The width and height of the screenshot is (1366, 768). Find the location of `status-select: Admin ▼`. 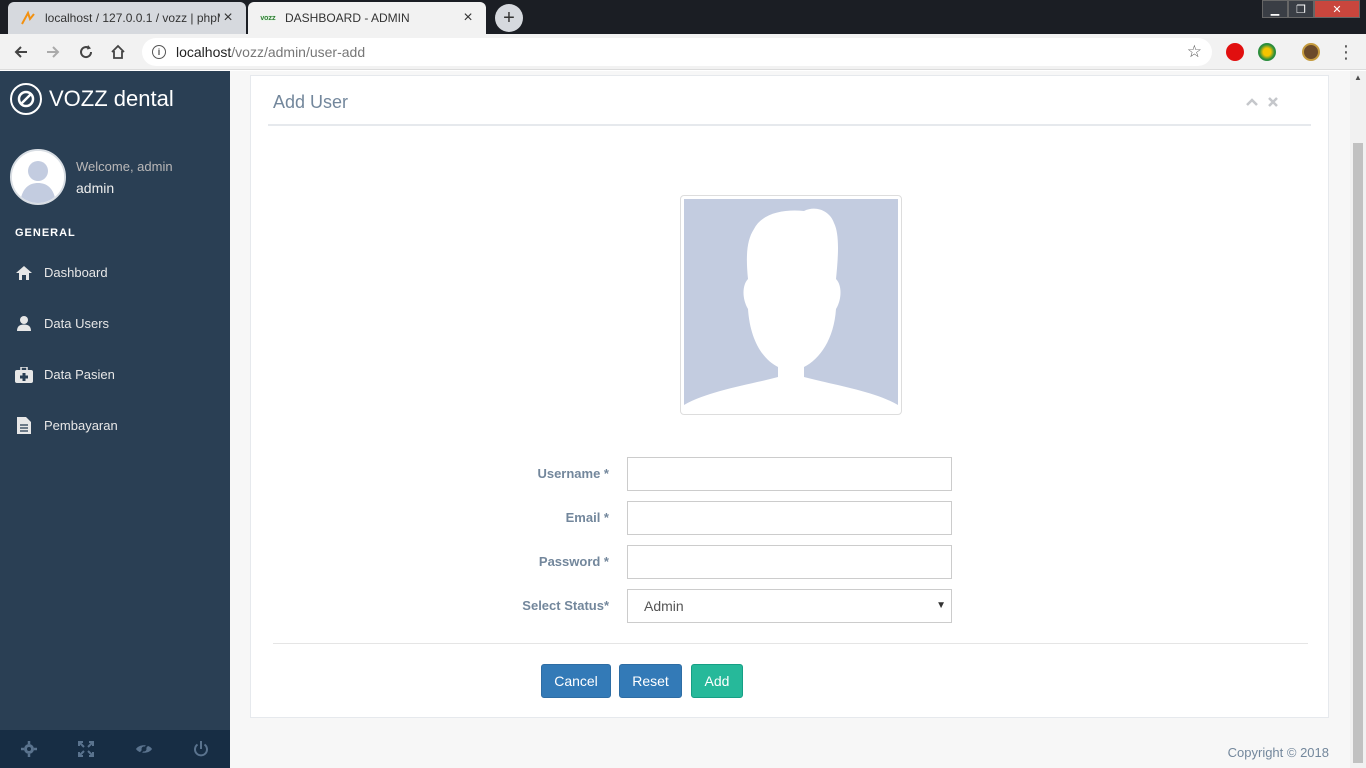

status-select: Admin ▼ is located at coordinates (789, 606).